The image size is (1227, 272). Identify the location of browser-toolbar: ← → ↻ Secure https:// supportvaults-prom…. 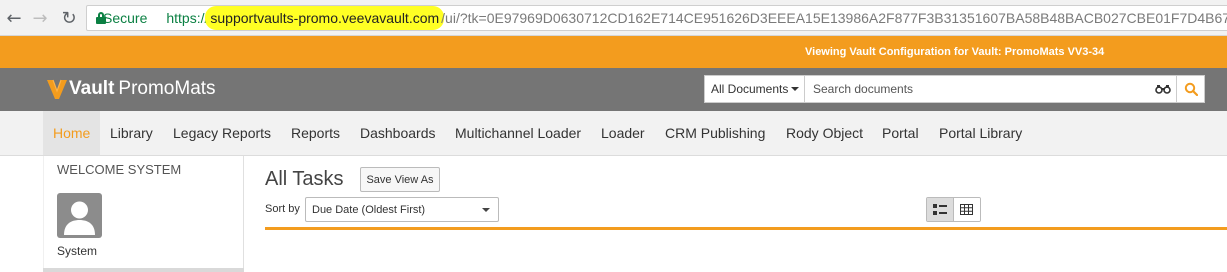
(613, 18).